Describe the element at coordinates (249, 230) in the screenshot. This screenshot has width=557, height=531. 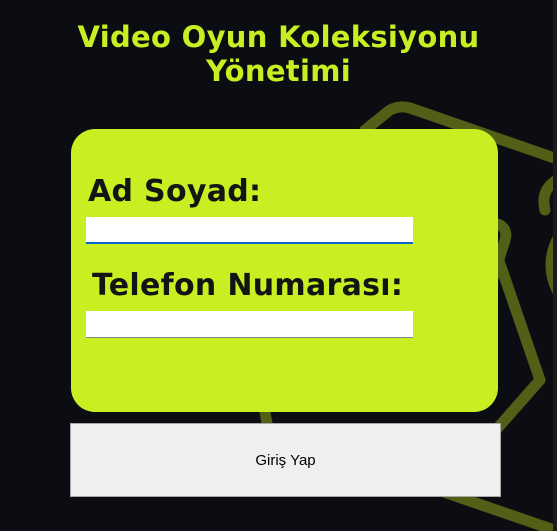
I see `name-input` at that location.